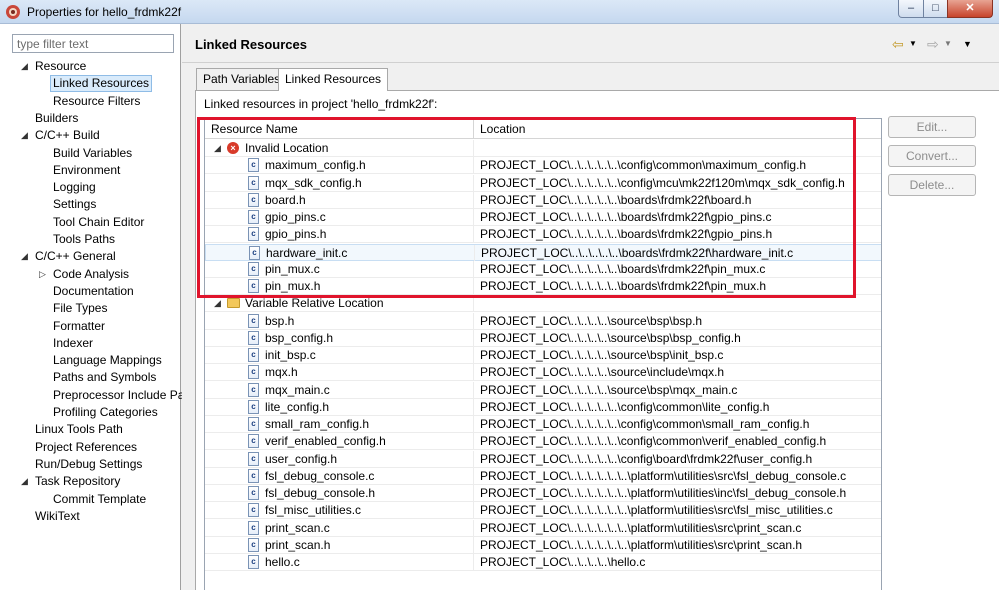 The image size is (999, 590). I want to click on table-group-row: ◢ Variable Relative Location, so click(543, 303).